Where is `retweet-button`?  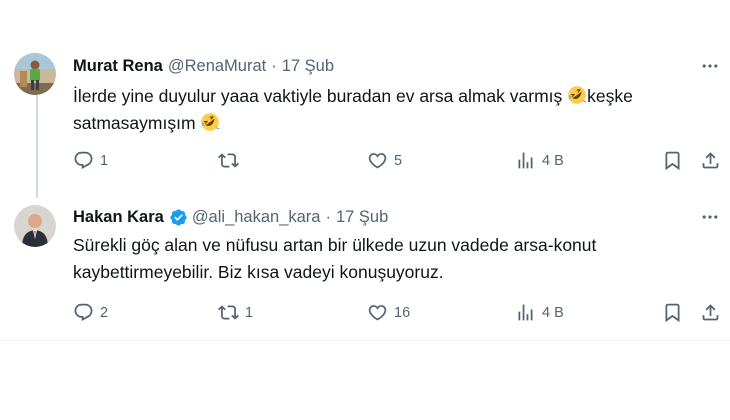 retweet-button is located at coordinates (231, 160).